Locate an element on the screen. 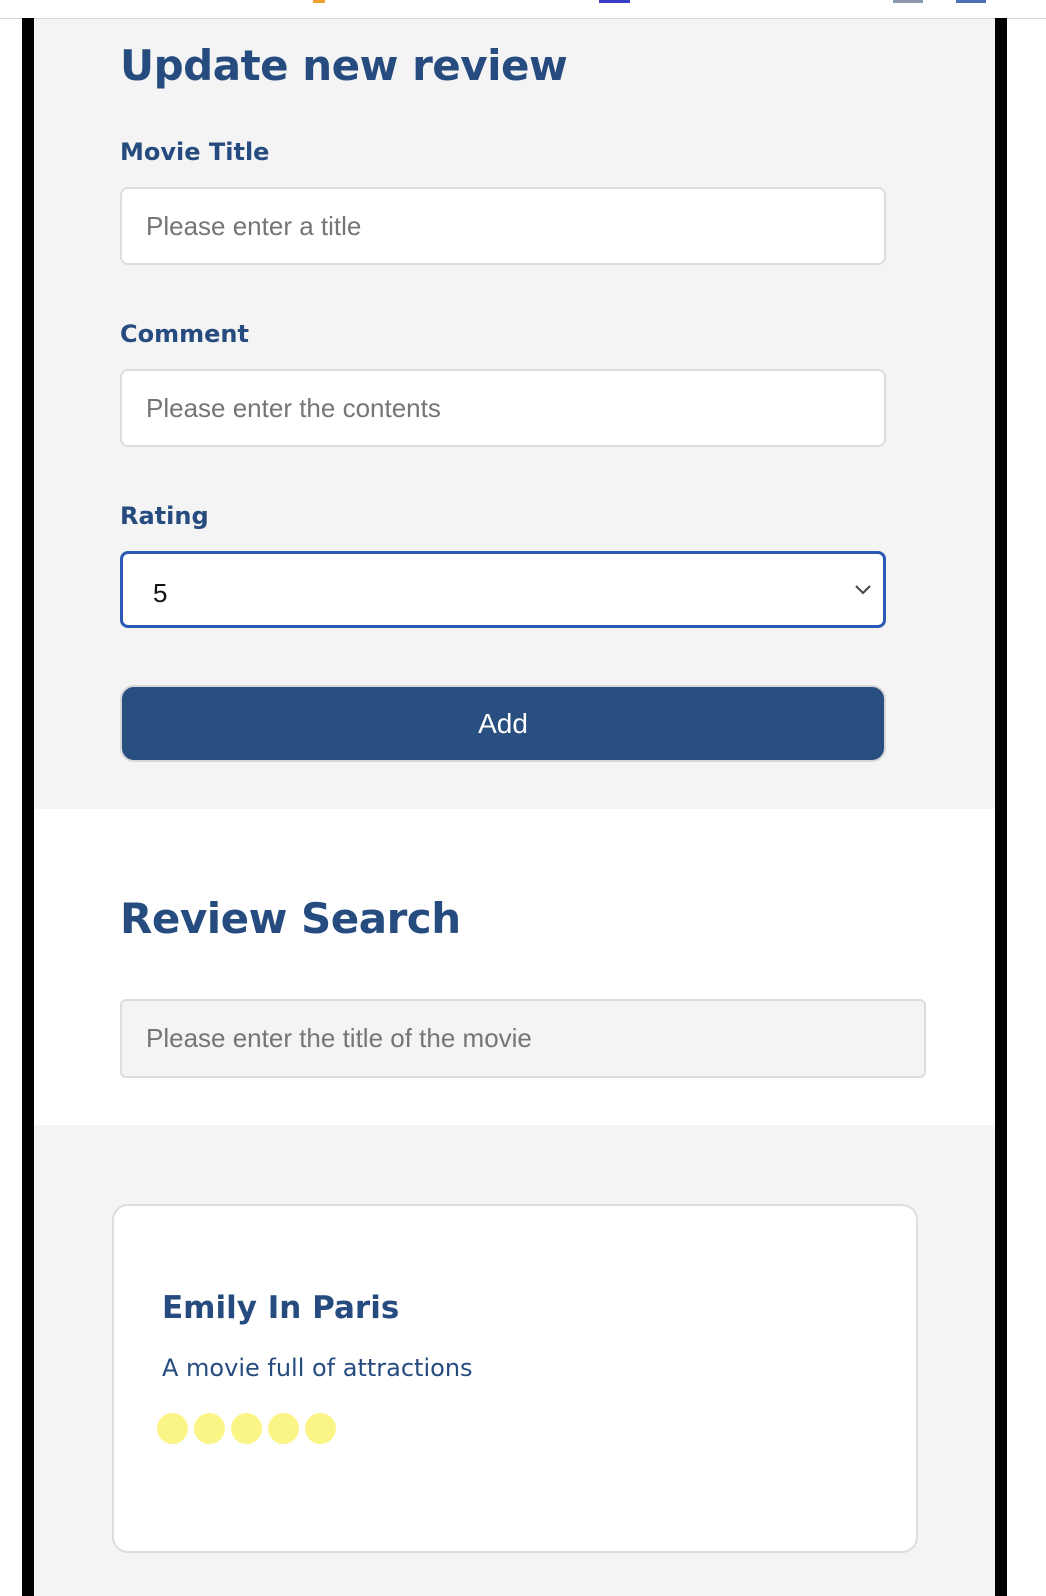  rating-label: Rating is located at coordinates (164, 516).